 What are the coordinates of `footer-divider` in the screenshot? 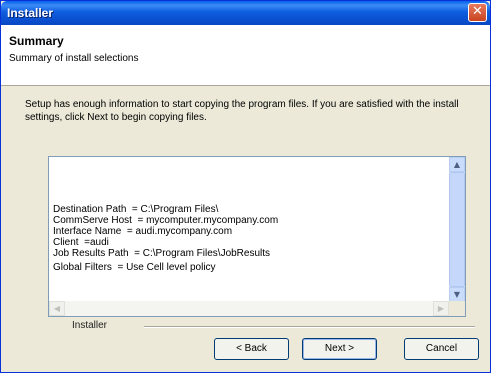 It's located at (309, 327).